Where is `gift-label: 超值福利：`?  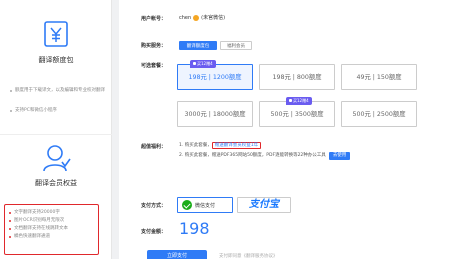
gift-label: 超值福利： is located at coordinates (154, 147).